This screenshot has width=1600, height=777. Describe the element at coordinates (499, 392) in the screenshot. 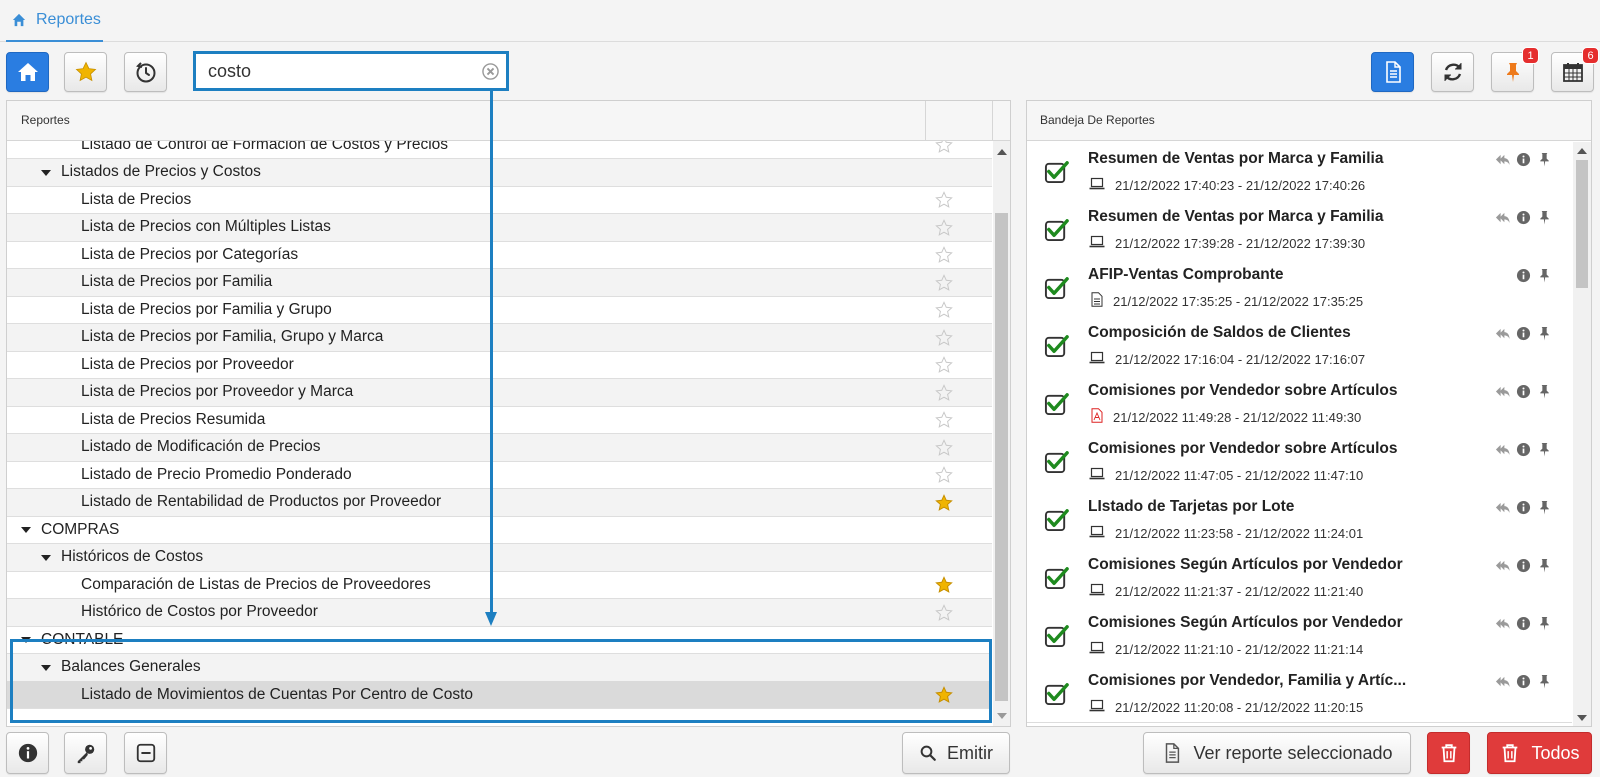

I see `tree-report-row: Lista de Precios por Proveedor y Marca` at that location.